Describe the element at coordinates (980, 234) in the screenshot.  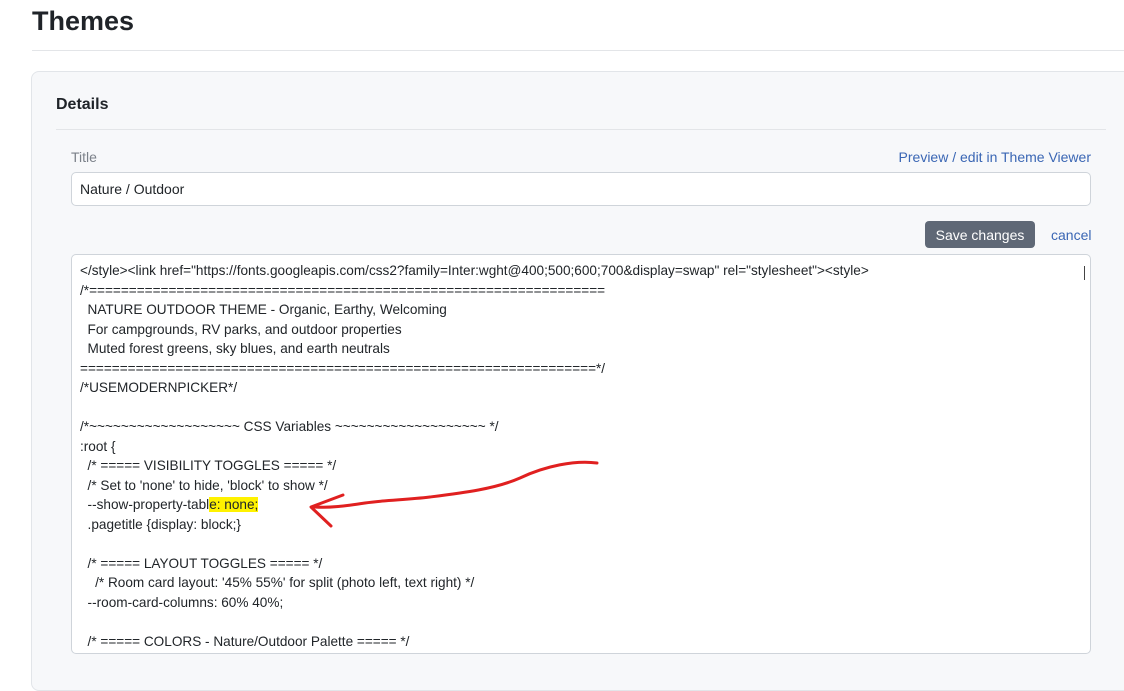
I see `save-changes-button: Save changes` at that location.